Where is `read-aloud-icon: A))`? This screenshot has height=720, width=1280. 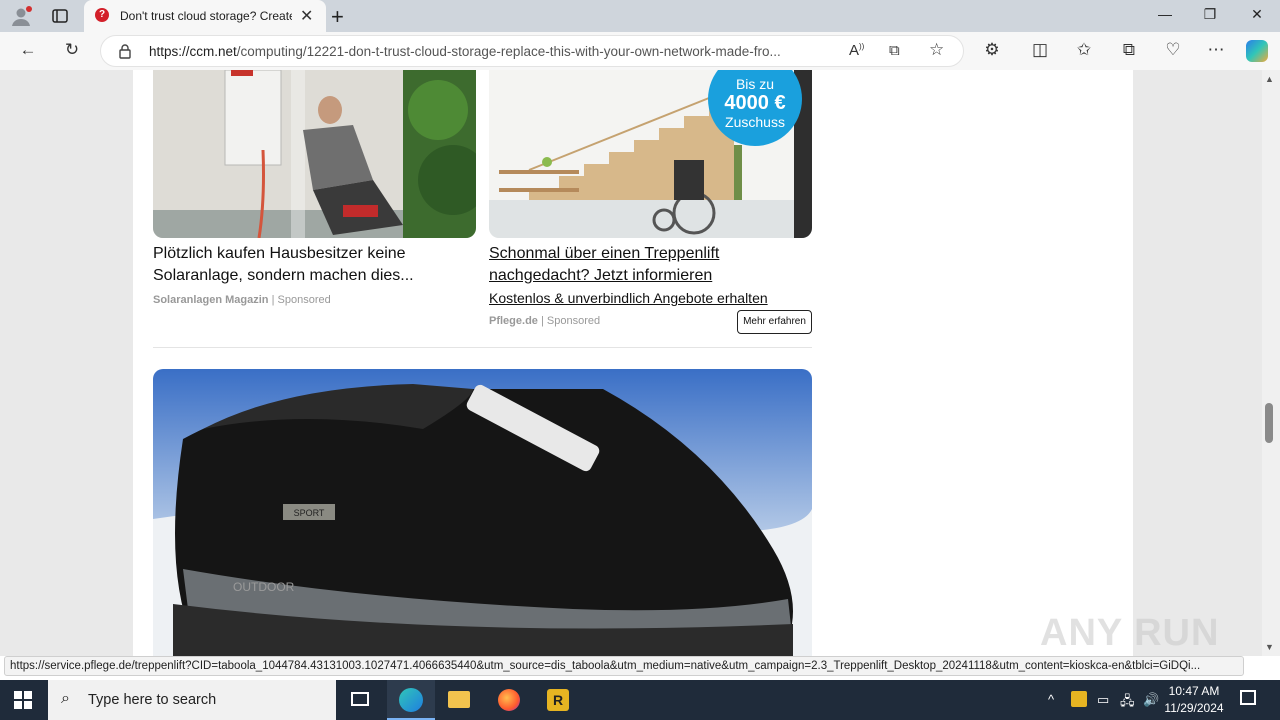 read-aloud-icon: A)) is located at coordinates (856, 50).